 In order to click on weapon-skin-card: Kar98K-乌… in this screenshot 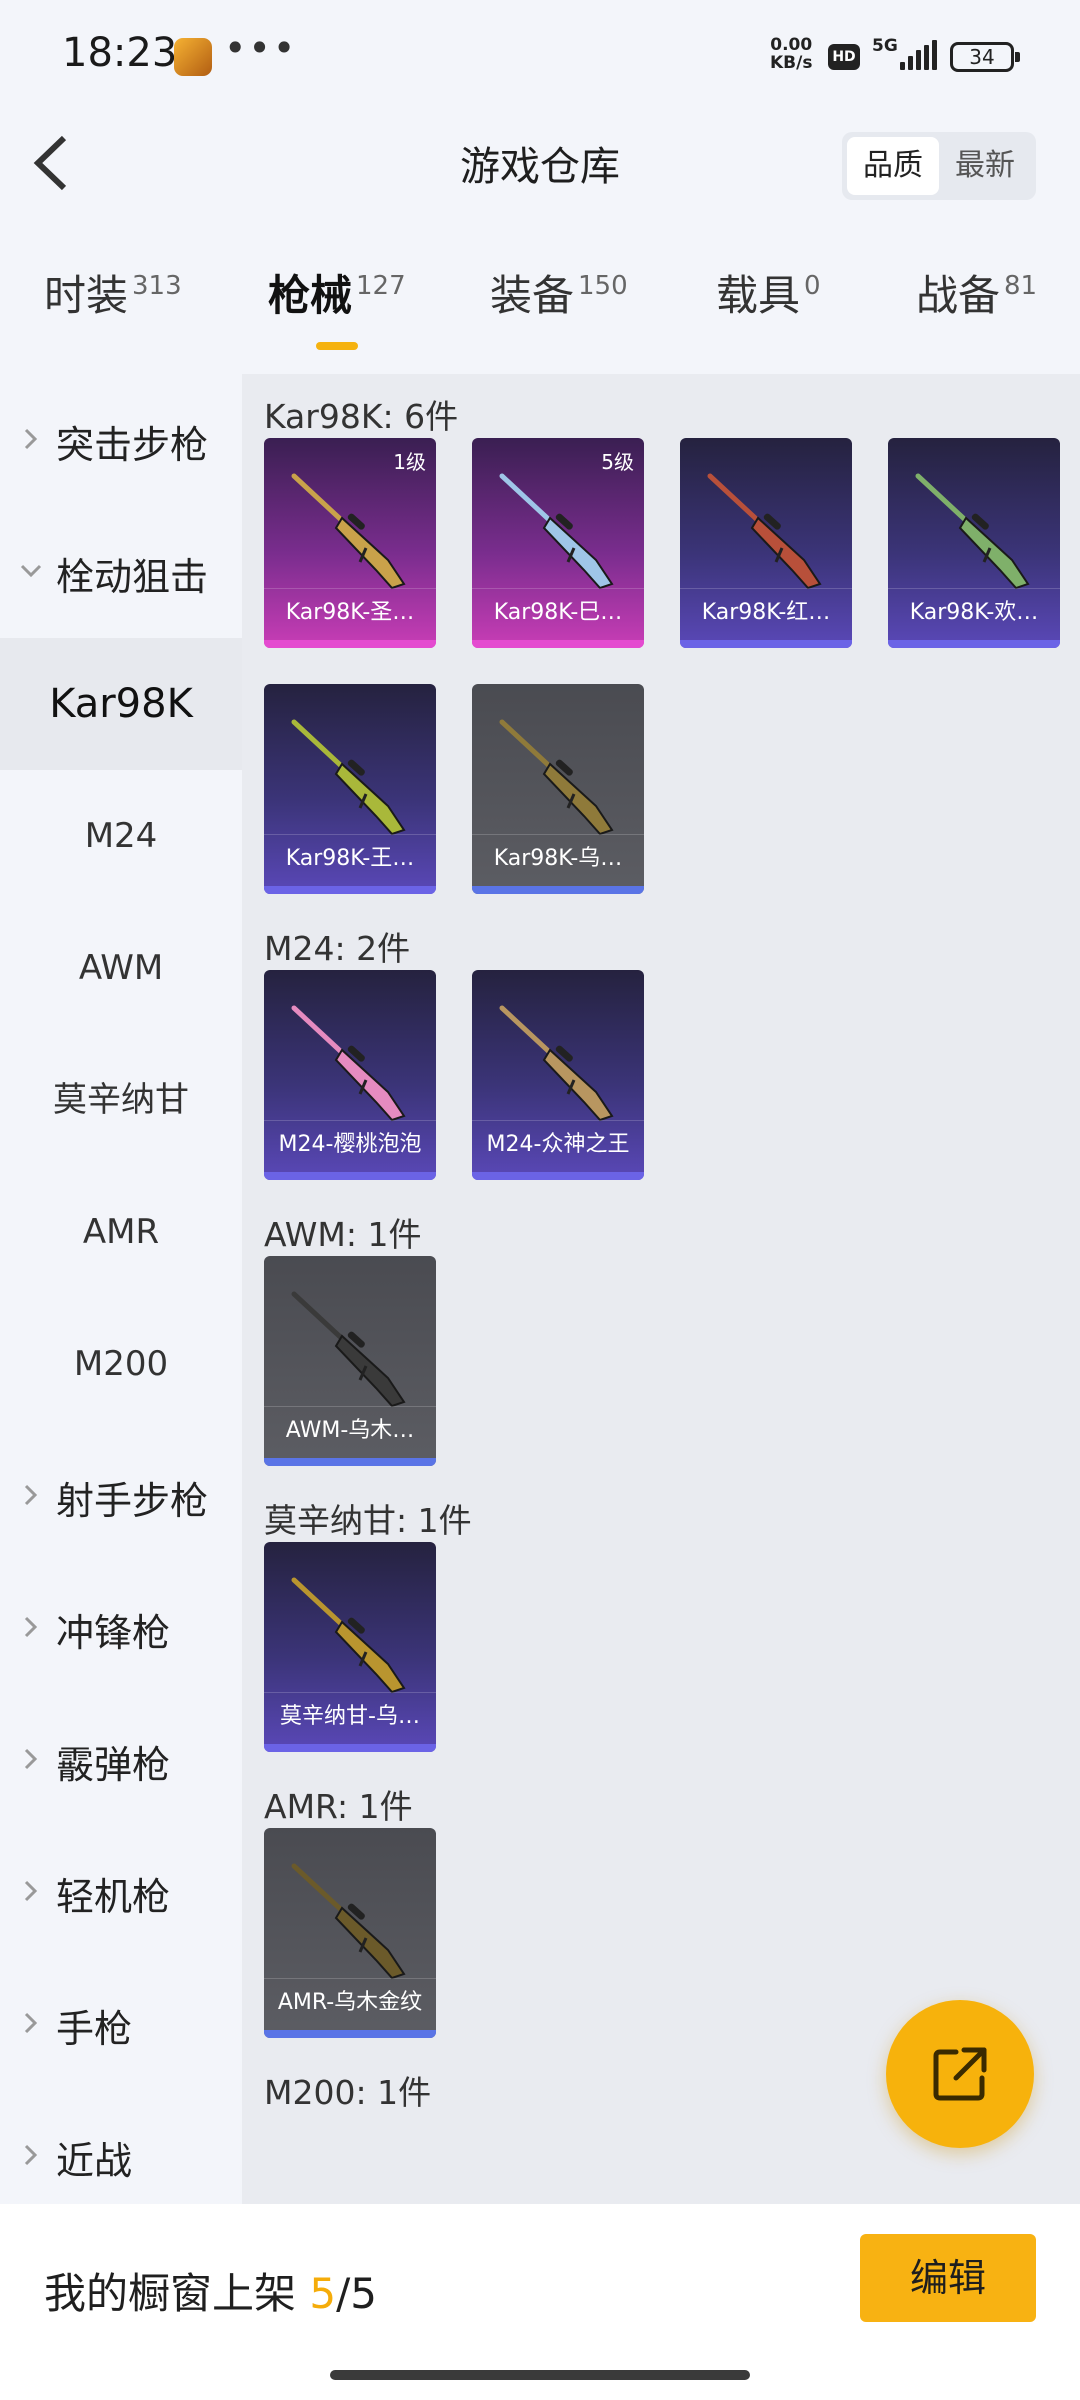, I will do `click(558, 789)`.